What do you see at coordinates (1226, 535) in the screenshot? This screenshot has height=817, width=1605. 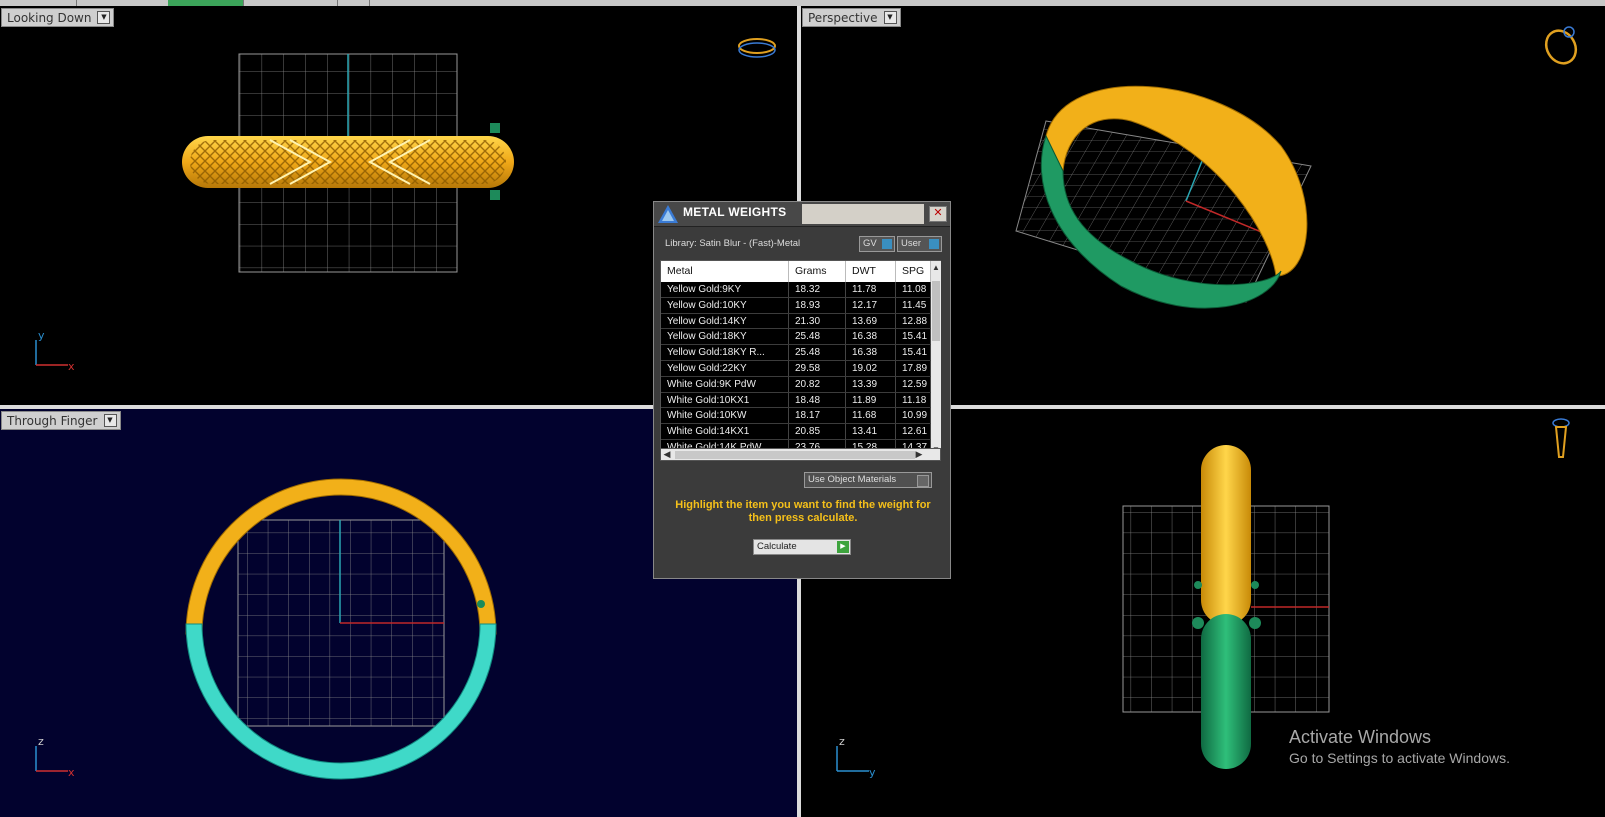 I see `ring-side-gold` at bounding box center [1226, 535].